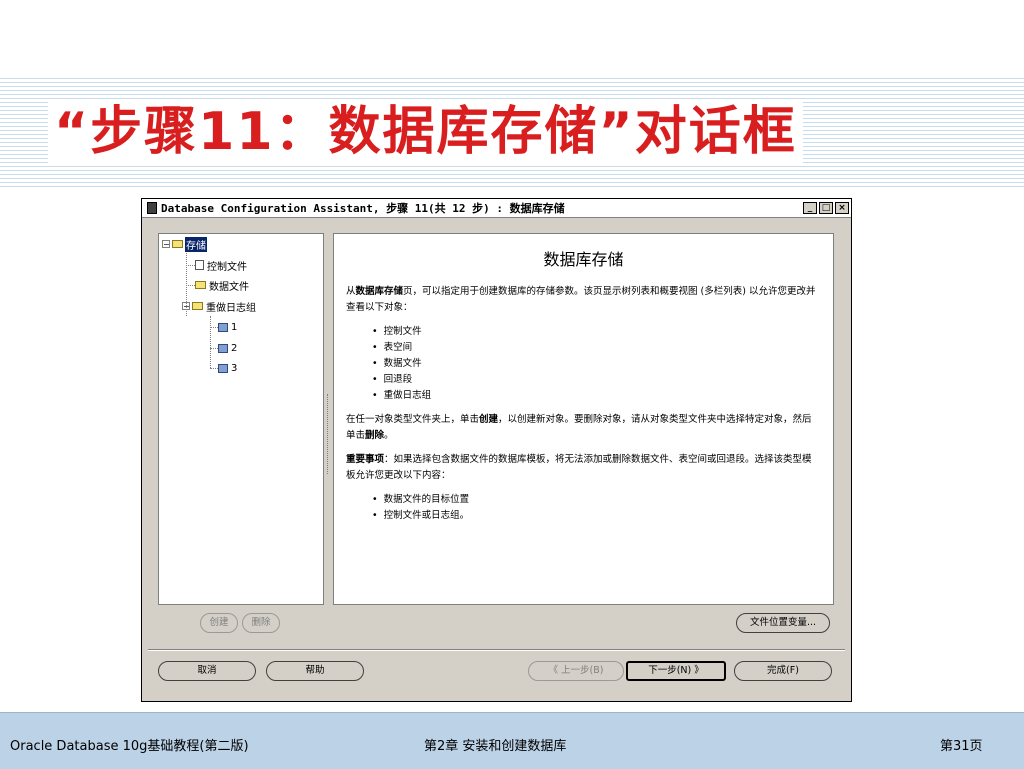 This screenshot has height=769, width=1024. Describe the element at coordinates (496, 650) in the screenshot. I see `button-separator` at that location.